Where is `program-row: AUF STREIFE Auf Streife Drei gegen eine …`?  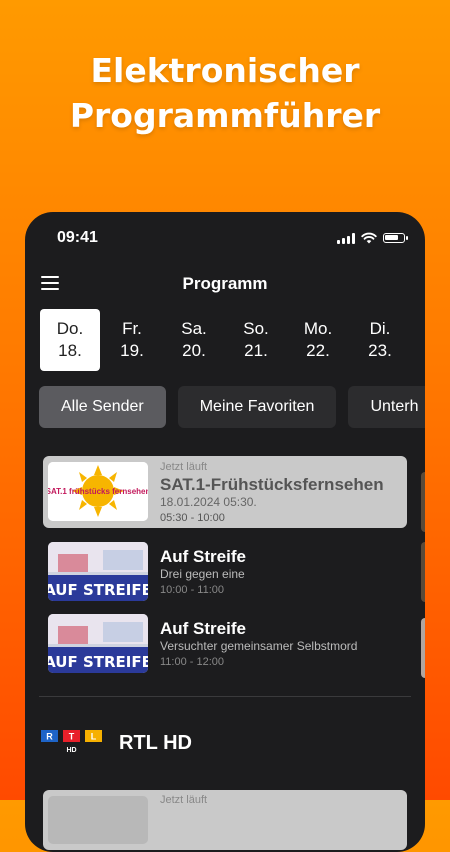
program-row: AUF STREIFE Auf Streife Drei gegen eine … is located at coordinates (225, 572).